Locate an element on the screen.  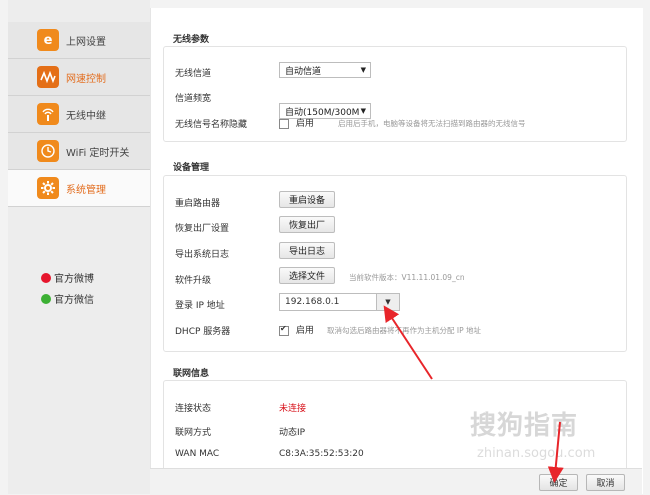
sidebar-item-label: 网速控制 is located at coordinates (86, 79).